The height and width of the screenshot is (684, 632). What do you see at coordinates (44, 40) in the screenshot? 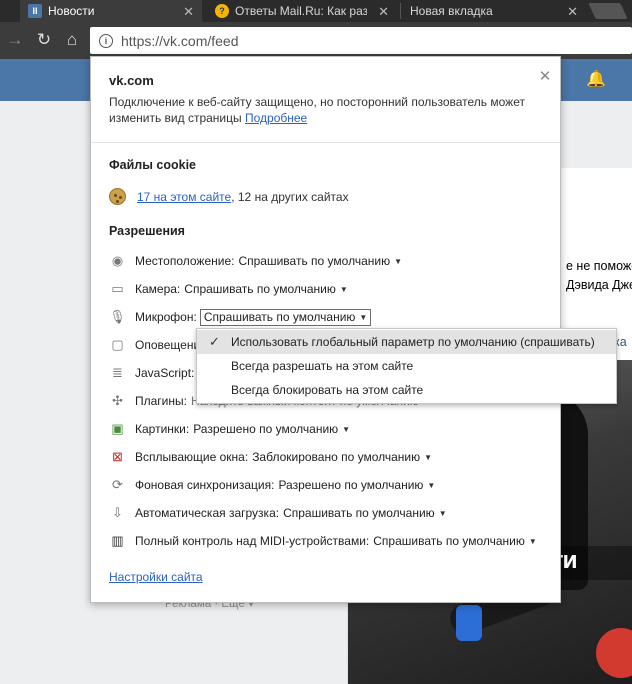
I see `reload-icon: ↻` at bounding box center [44, 40].